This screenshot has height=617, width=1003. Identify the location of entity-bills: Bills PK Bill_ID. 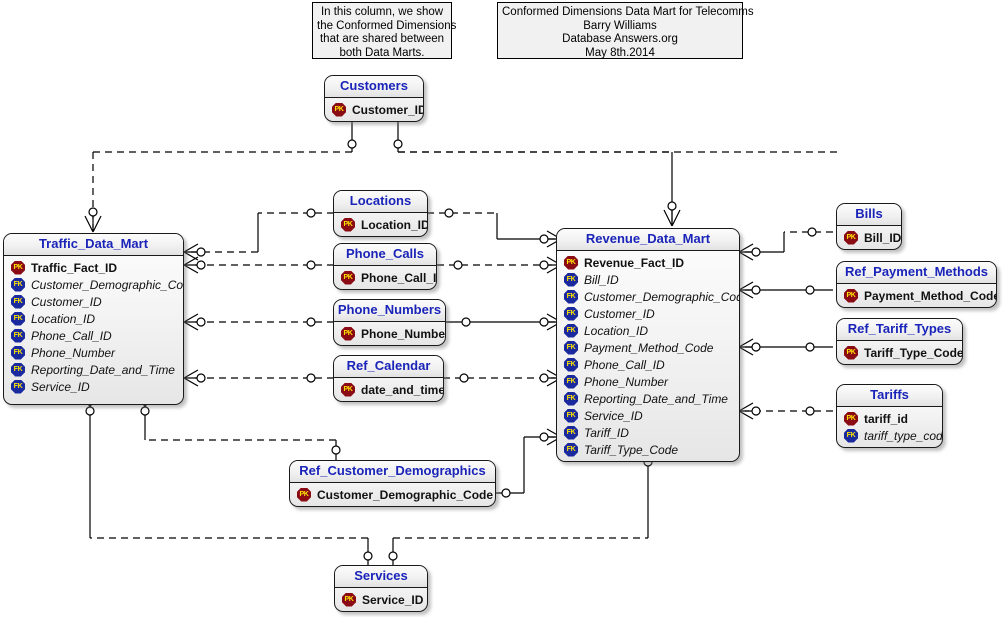
(869, 226).